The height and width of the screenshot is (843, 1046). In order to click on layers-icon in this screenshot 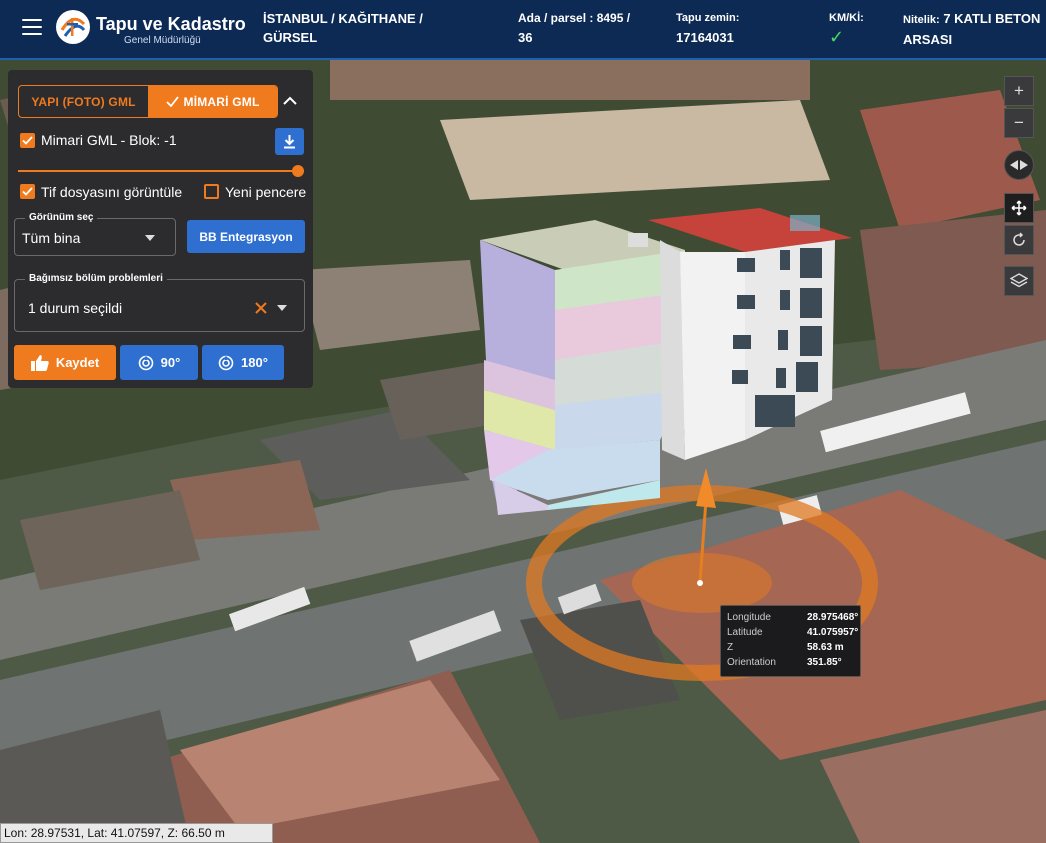, I will do `click(1019, 280)`.